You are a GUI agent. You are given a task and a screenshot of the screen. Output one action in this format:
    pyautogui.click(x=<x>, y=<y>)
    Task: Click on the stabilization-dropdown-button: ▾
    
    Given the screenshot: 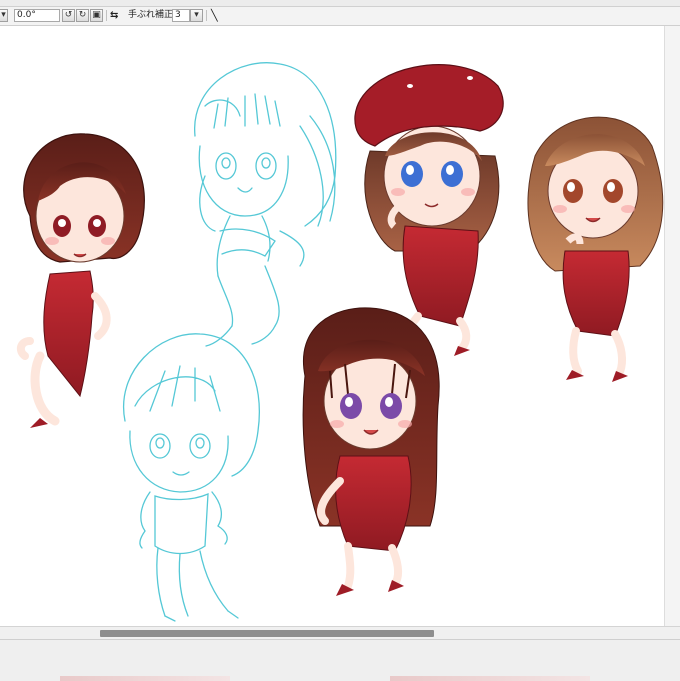 What is the action you would take?
    pyautogui.click(x=196, y=15)
    